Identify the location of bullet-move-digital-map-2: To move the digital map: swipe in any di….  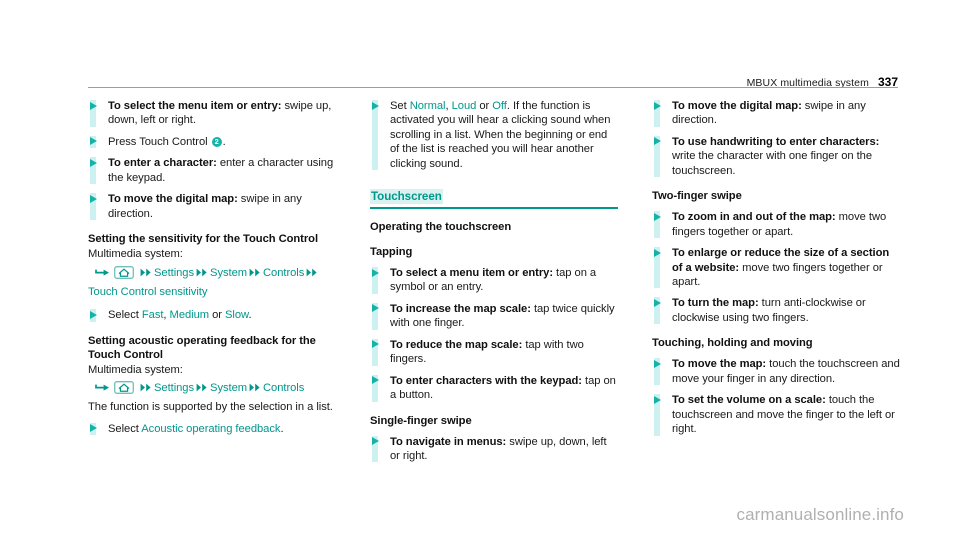
(776, 113).